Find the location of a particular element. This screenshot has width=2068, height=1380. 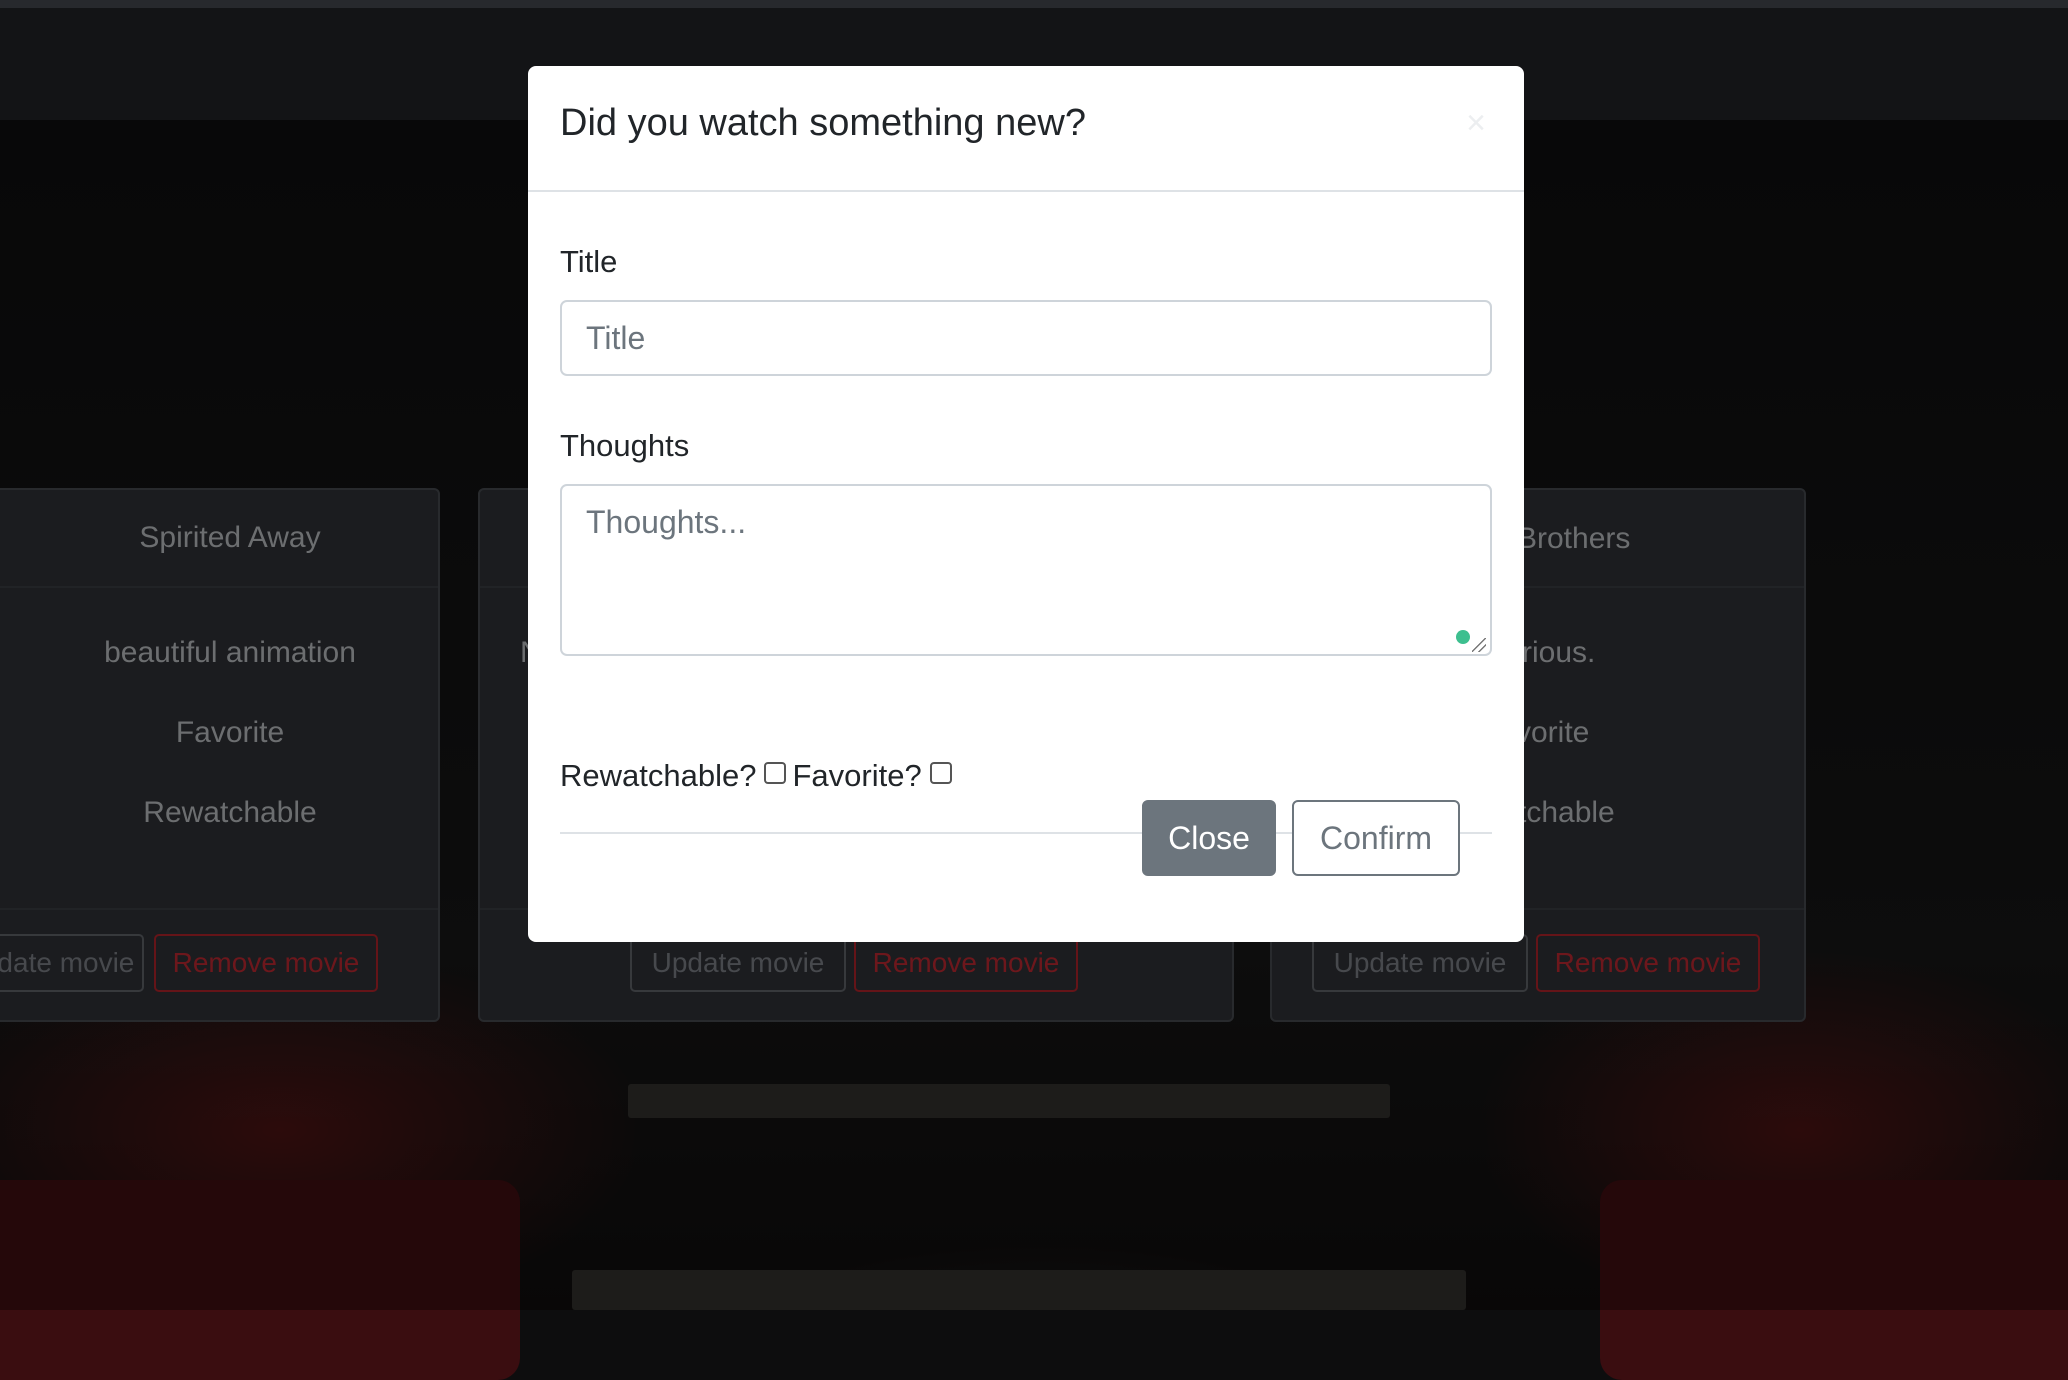

thoughts-textarea is located at coordinates (1026, 570).